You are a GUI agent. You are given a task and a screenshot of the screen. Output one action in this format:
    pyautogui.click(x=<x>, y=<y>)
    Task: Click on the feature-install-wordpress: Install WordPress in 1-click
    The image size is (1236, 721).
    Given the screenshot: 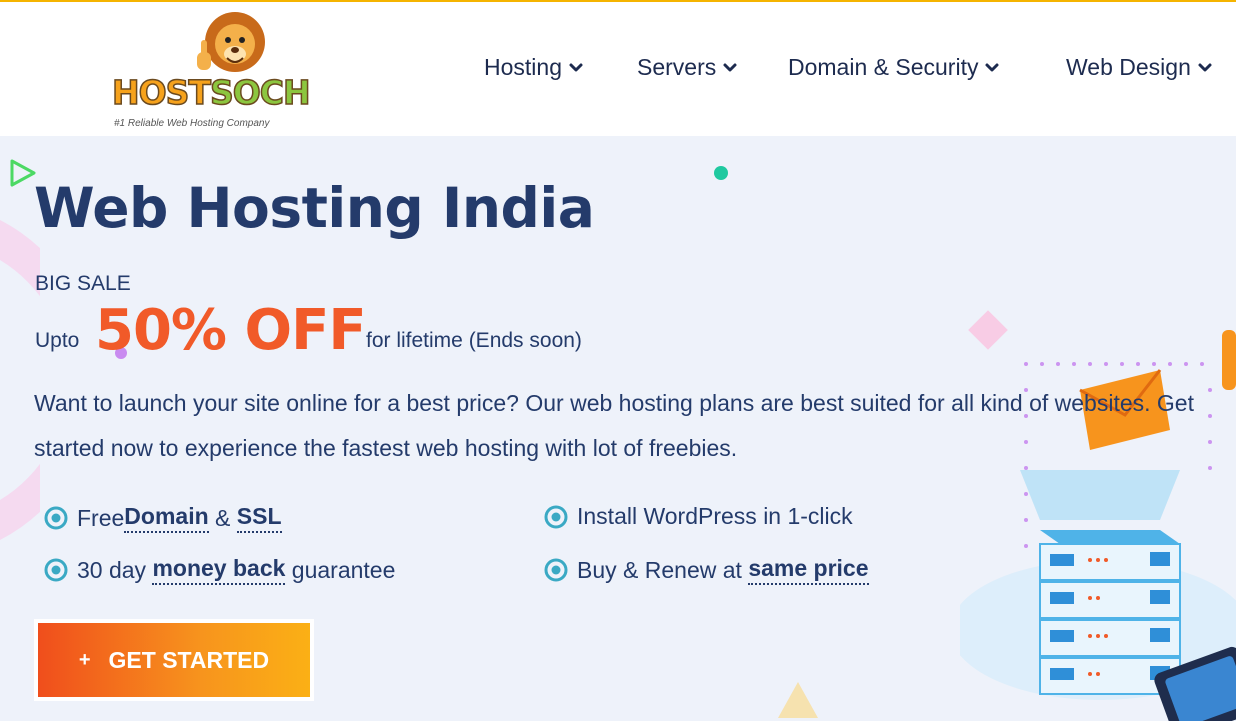 What is the action you would take?
    pyautogui.click(x=698, y=516)
    